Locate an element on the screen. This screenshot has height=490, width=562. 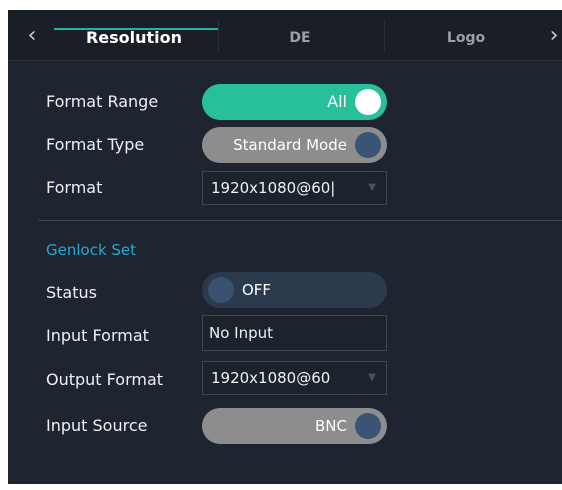
format-select: 1920x1080@60| ▼ is located at coordinates (294, 188).